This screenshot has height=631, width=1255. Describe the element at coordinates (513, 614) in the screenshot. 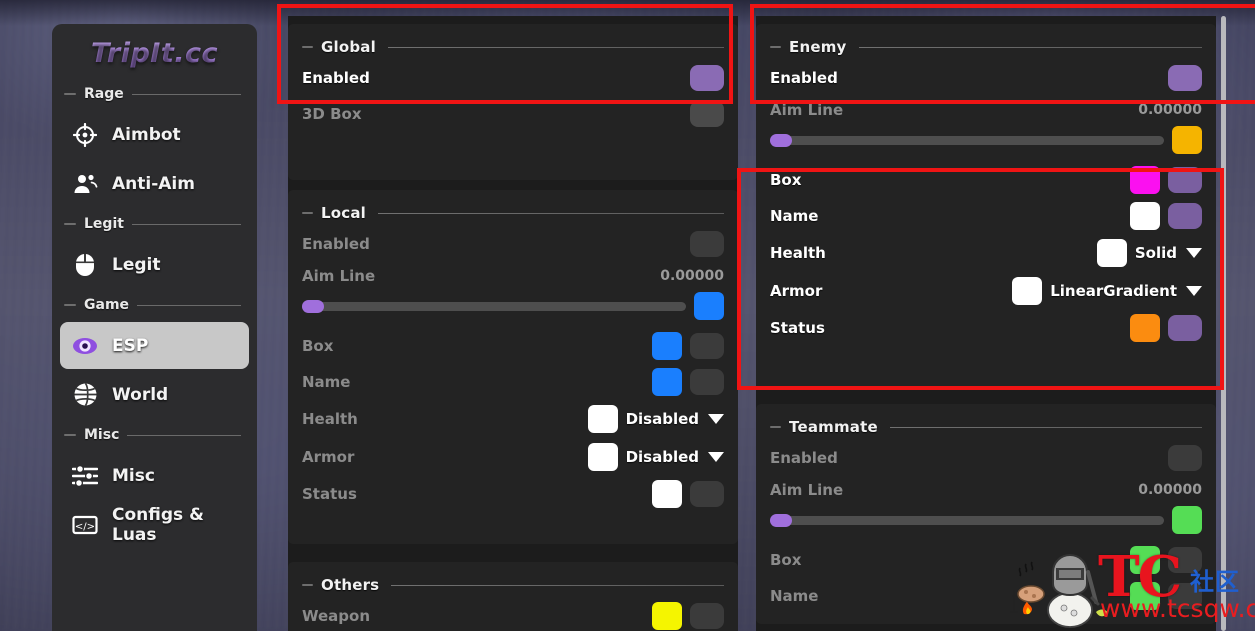

I see `row-others-weapon: Weapon` at that location.